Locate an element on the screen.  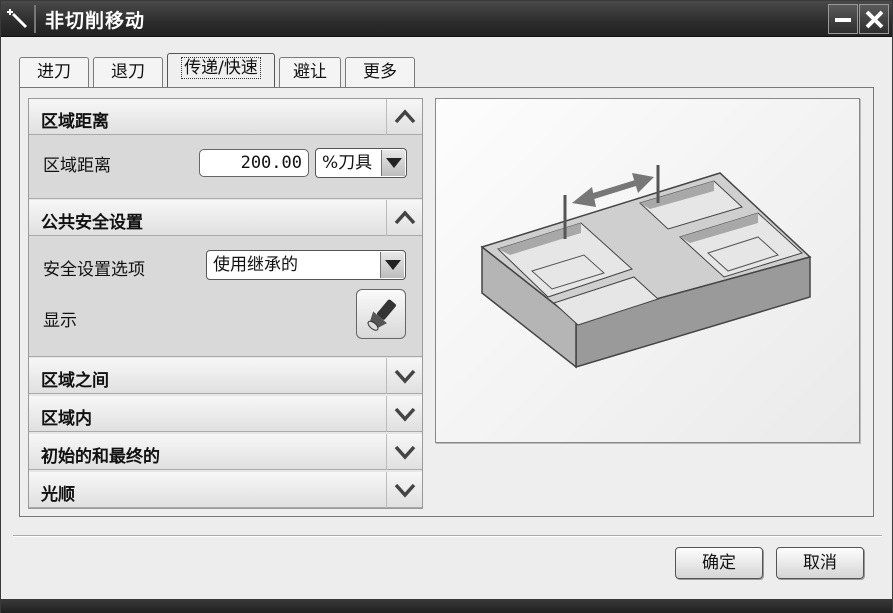
section-header-smooth: 光顺 is located at coordinates (225, 490).